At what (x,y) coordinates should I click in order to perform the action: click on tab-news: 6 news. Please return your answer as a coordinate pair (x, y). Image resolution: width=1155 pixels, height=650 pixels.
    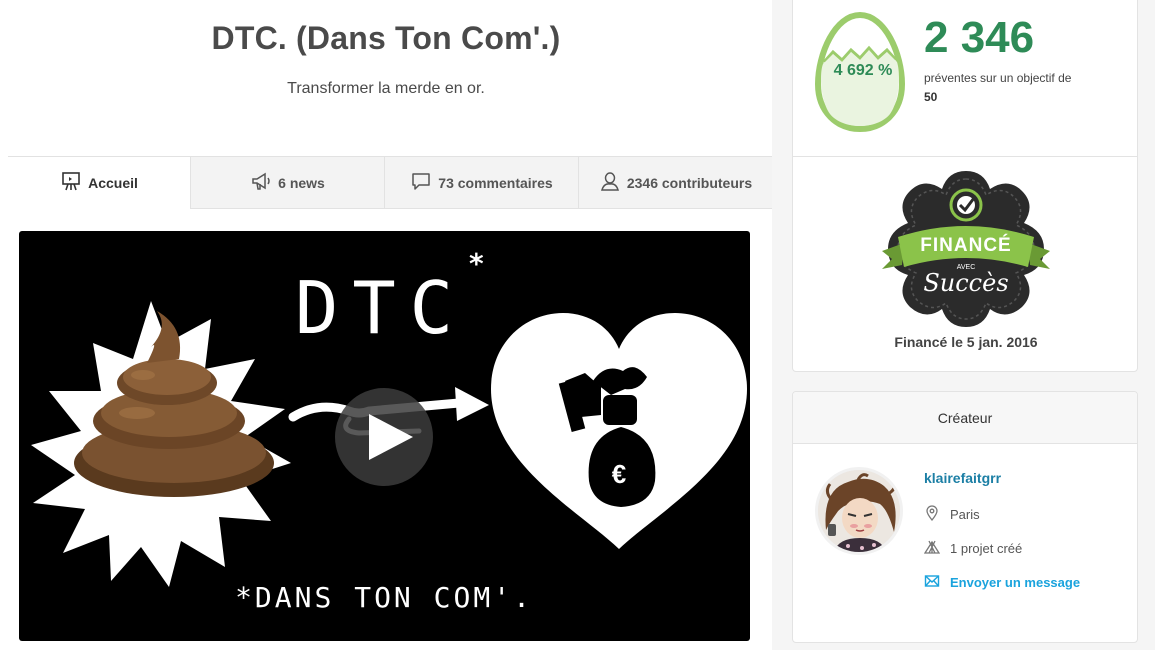
    Looking at the image, I should click on (287, 183).